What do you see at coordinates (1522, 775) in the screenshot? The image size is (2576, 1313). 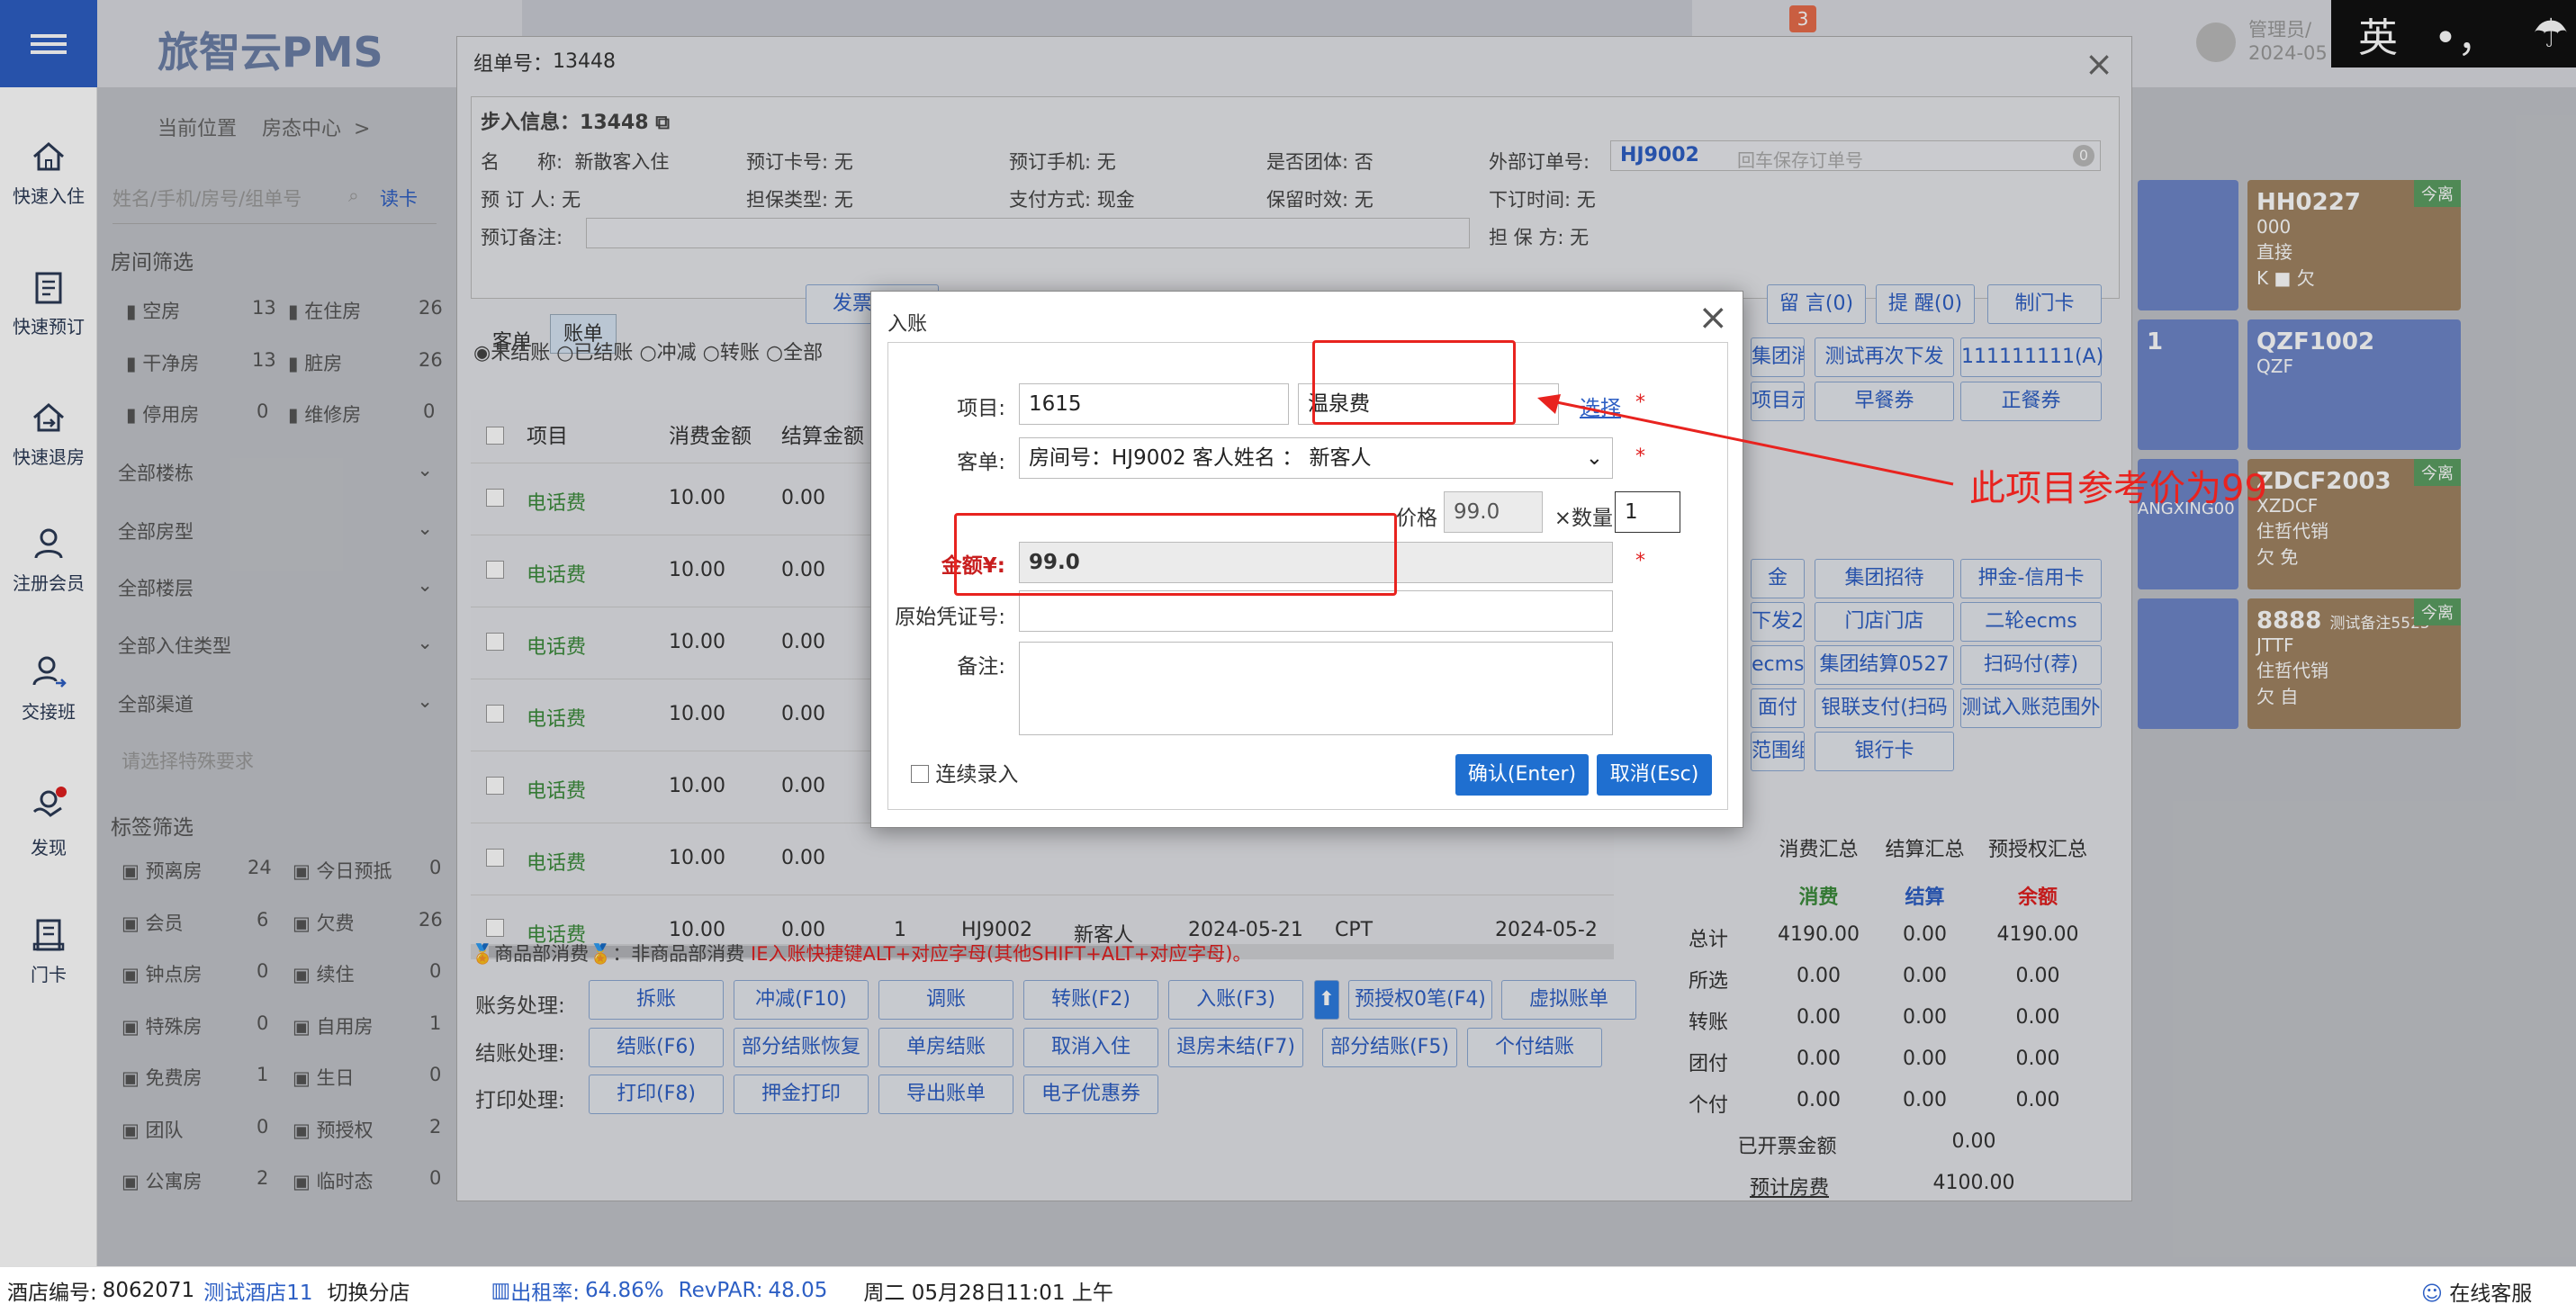 I see `confirm-button: 确认(Enter)` at bounding box center [1522, 775].